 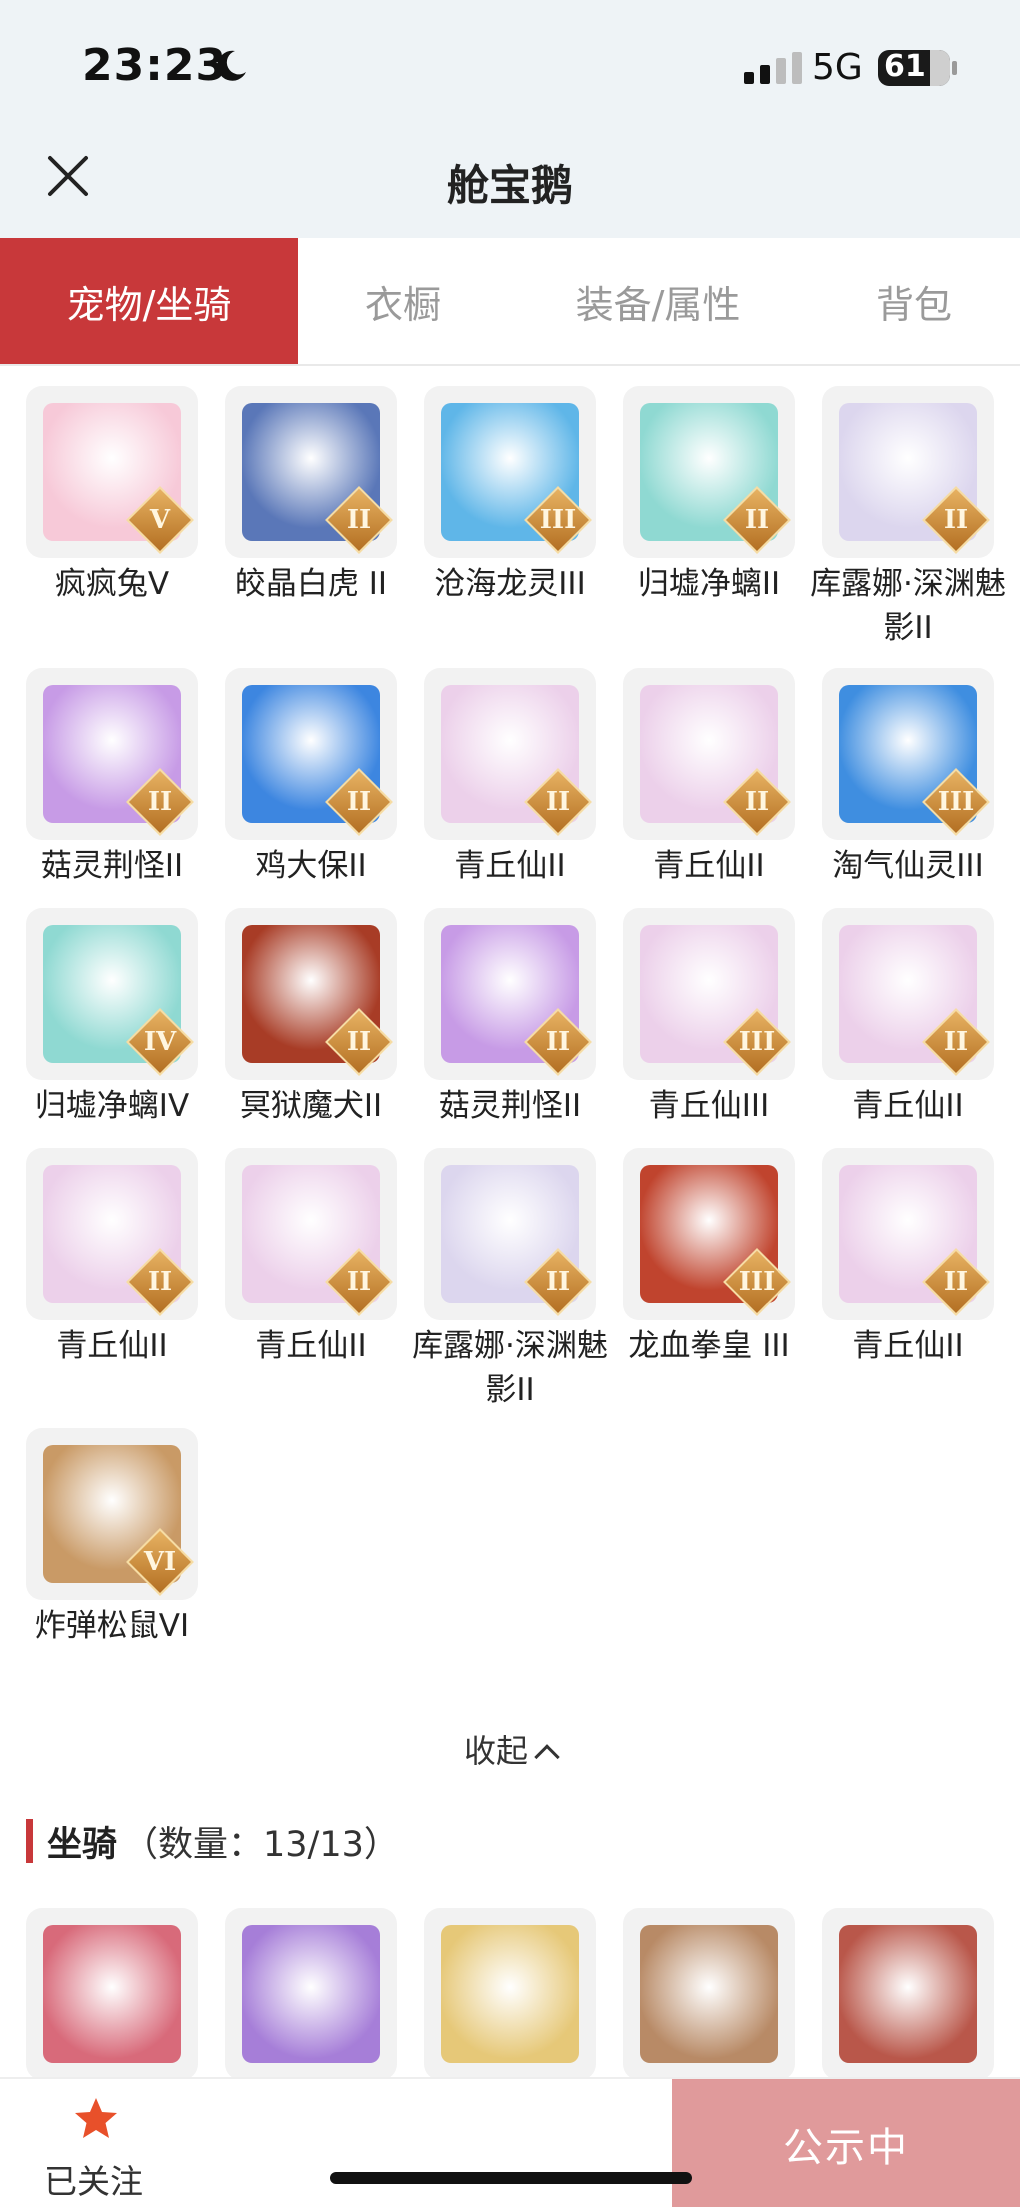 What do you see at coordinates (837, 67) in the screenshot?
I see `network-label: 5G` at bounding box center [837, 67].